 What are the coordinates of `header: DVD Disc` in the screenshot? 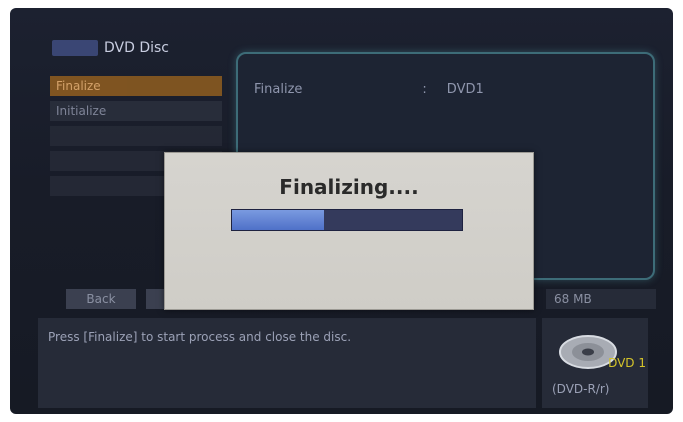 It's located at (110, 48).